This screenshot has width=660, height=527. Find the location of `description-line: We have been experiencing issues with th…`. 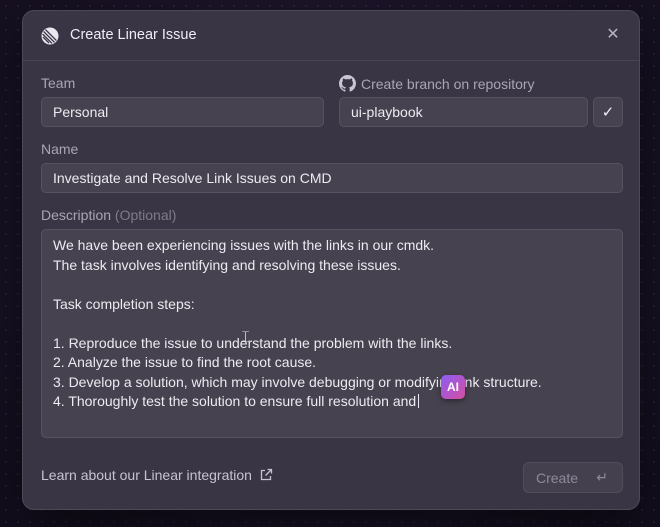

description-line: We have been experiencing issues with th… is located at coordinates (244, 245).